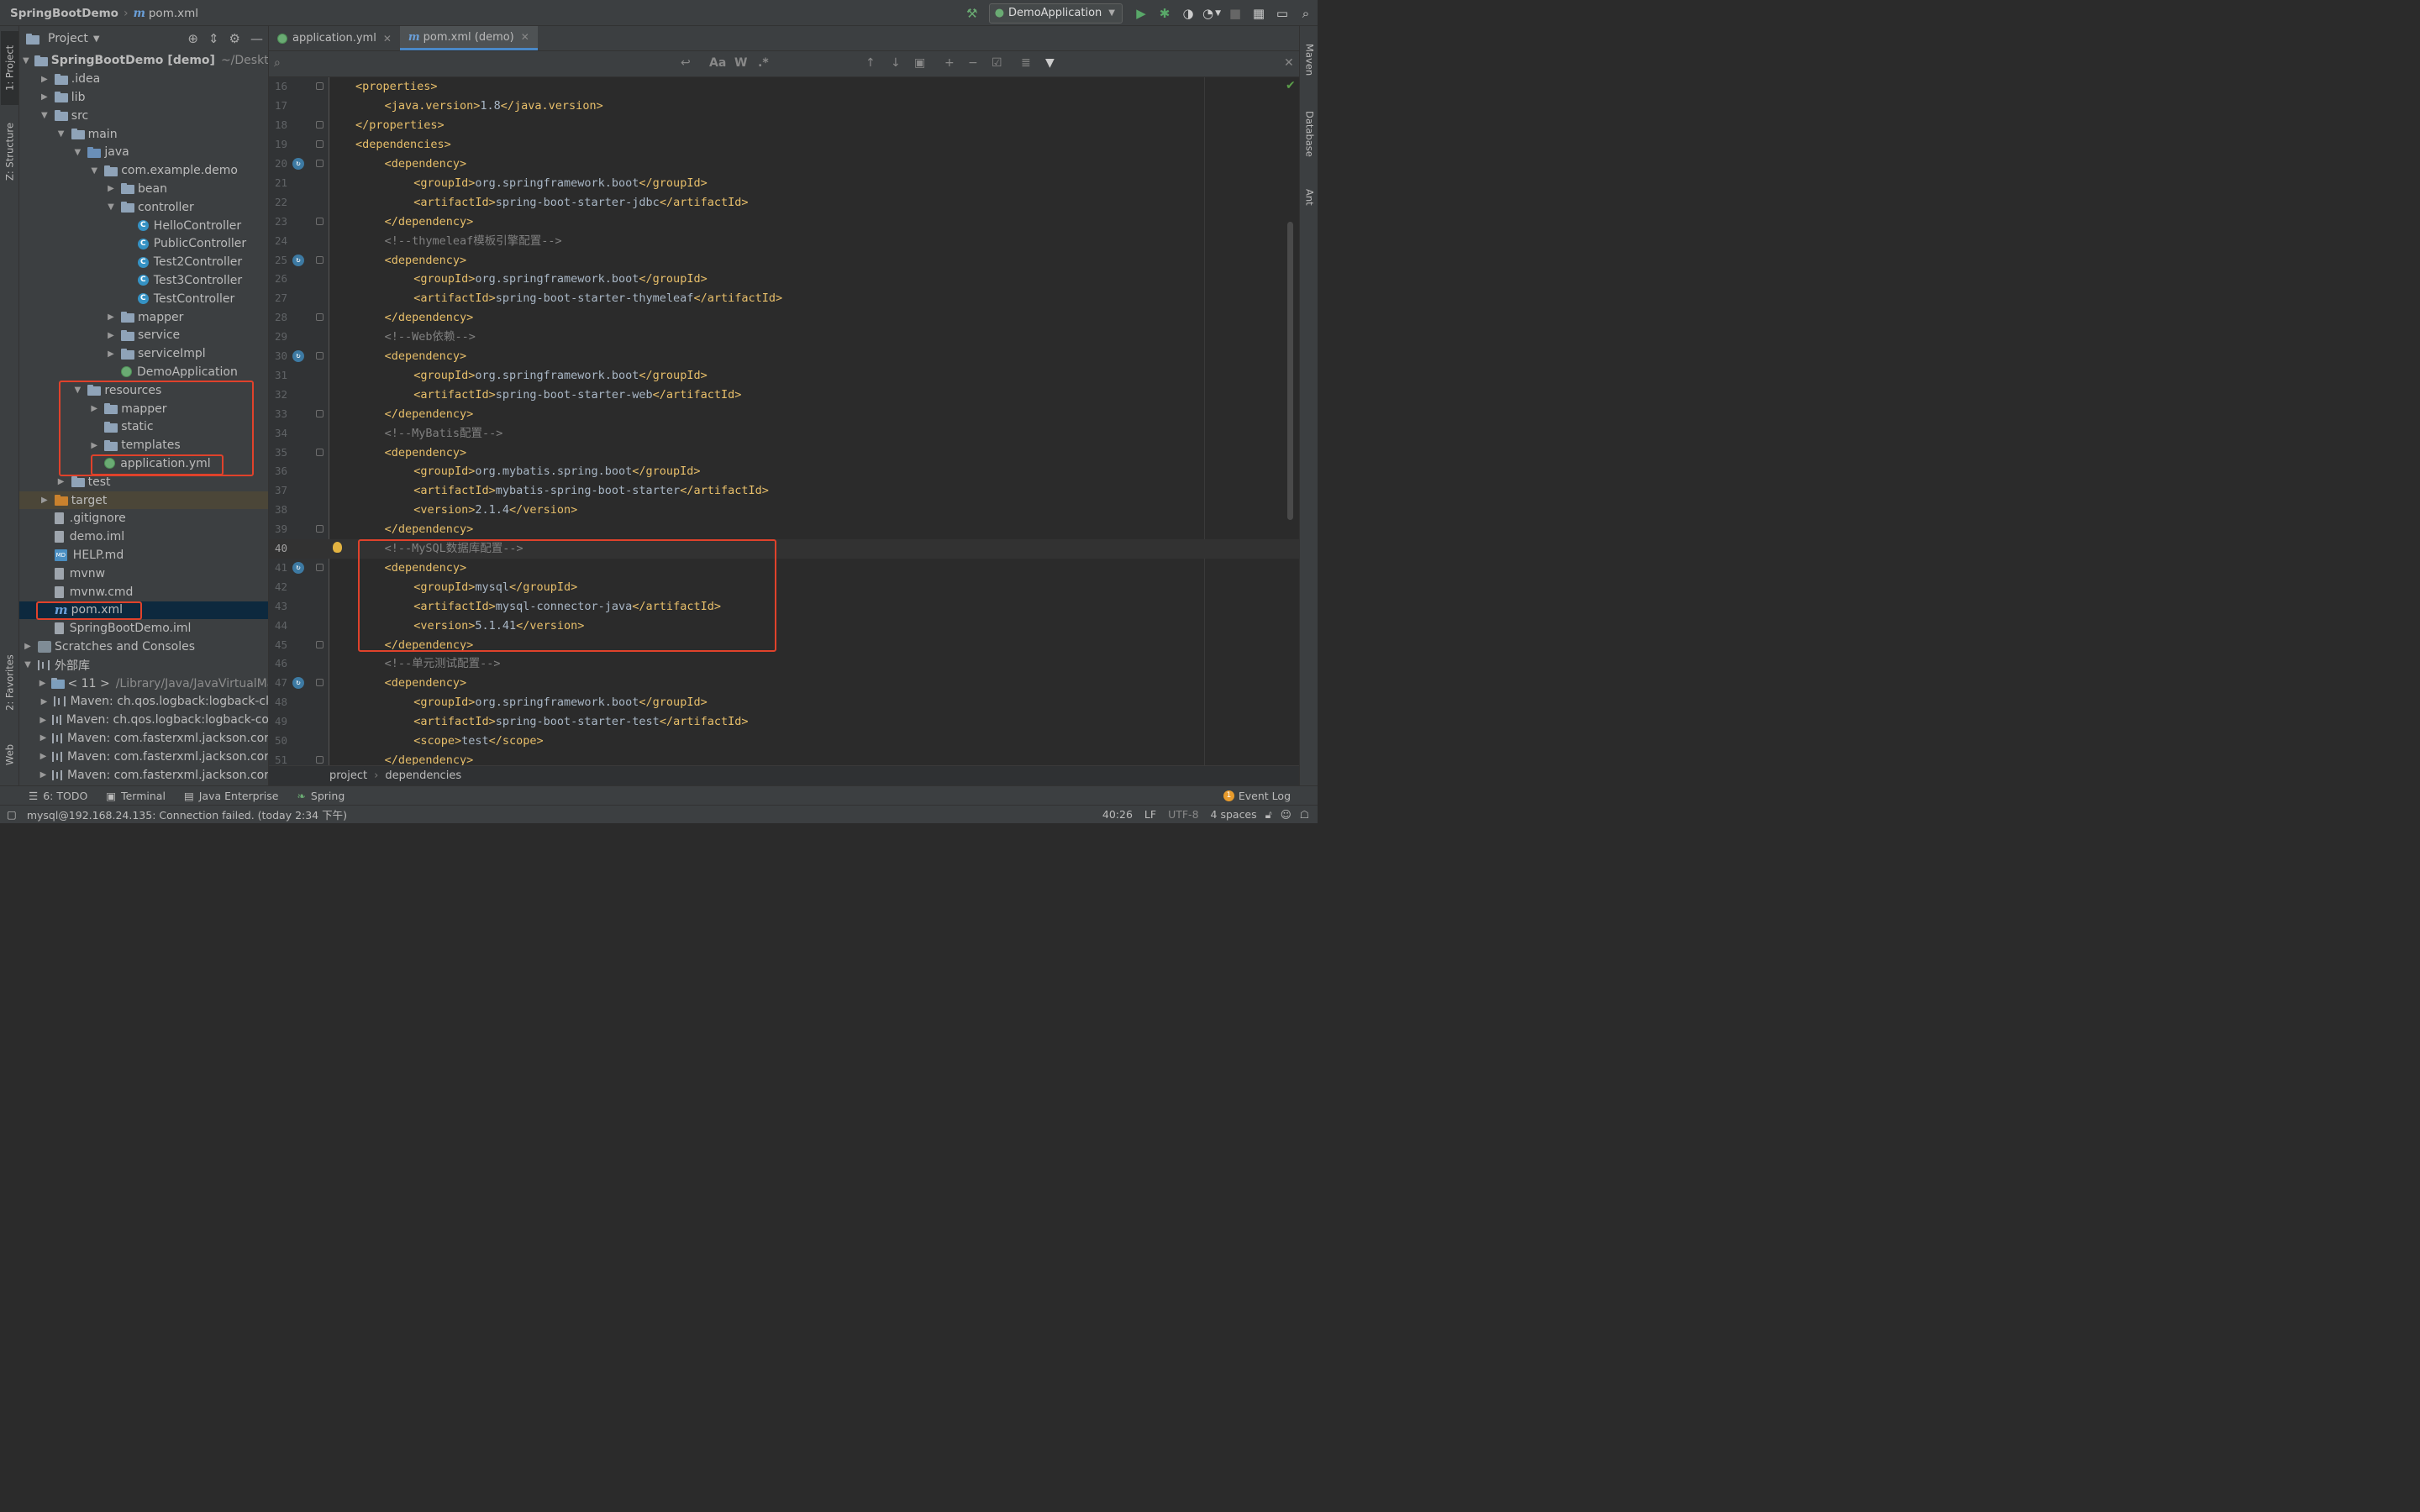 The height and width of the screenshot is (1512, 2420). I want to click on profile-icon: ◔ ▼, so click(1211, 13).